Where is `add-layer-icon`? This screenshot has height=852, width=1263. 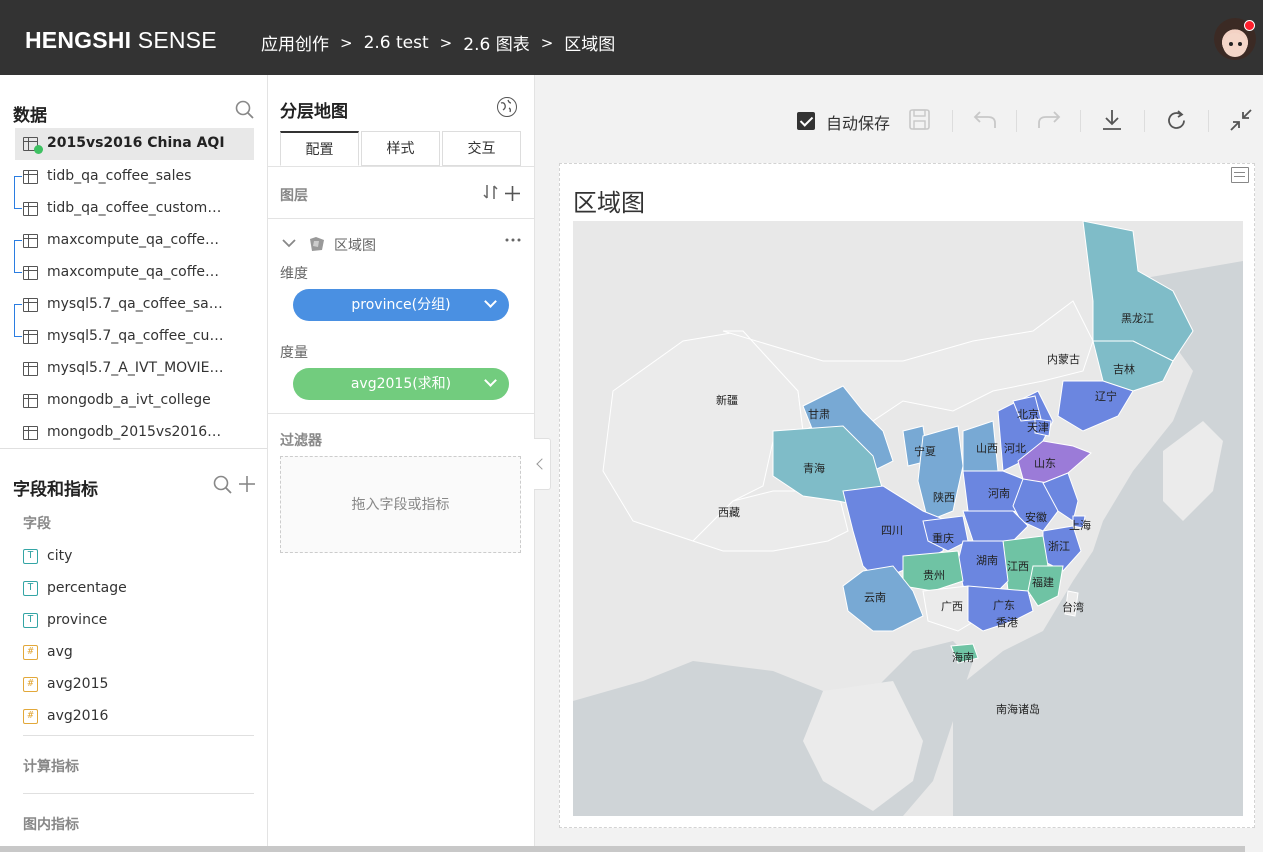 add-layer-icon is located at coordinates (512, 193).